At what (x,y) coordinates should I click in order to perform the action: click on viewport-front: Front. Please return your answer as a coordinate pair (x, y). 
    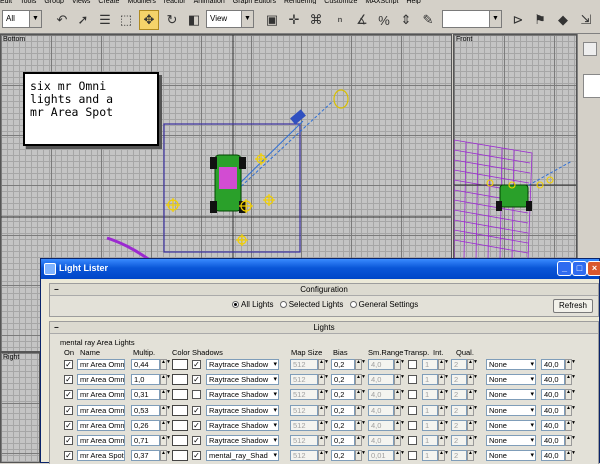
    Looking at the image, I should click on (515, 146).